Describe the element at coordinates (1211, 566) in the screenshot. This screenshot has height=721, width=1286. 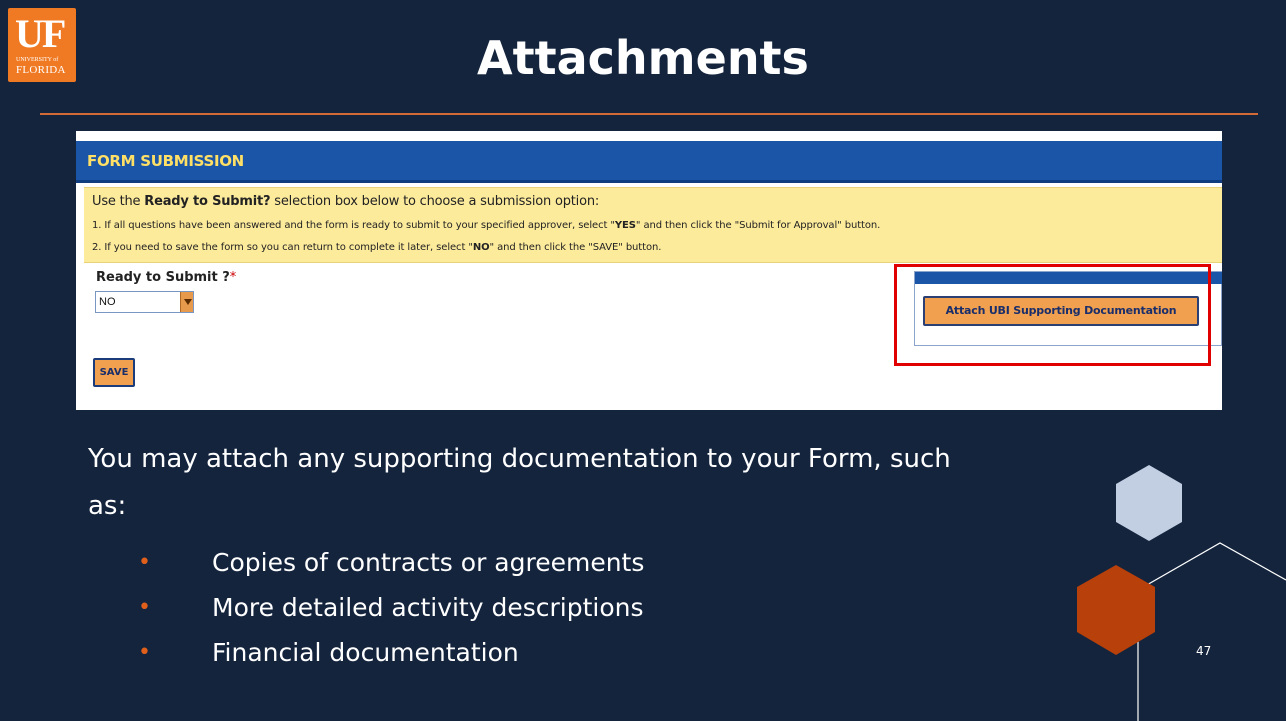
I see `decorative-line` at that location.